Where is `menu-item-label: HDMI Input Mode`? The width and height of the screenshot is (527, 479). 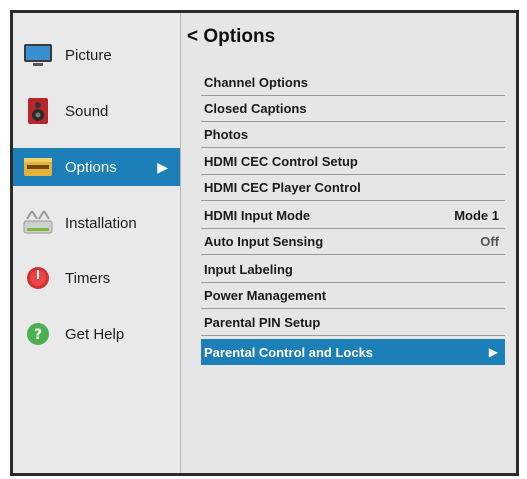
menu-item-label: HDMI Input Mode is located at coordinates (257, 215).